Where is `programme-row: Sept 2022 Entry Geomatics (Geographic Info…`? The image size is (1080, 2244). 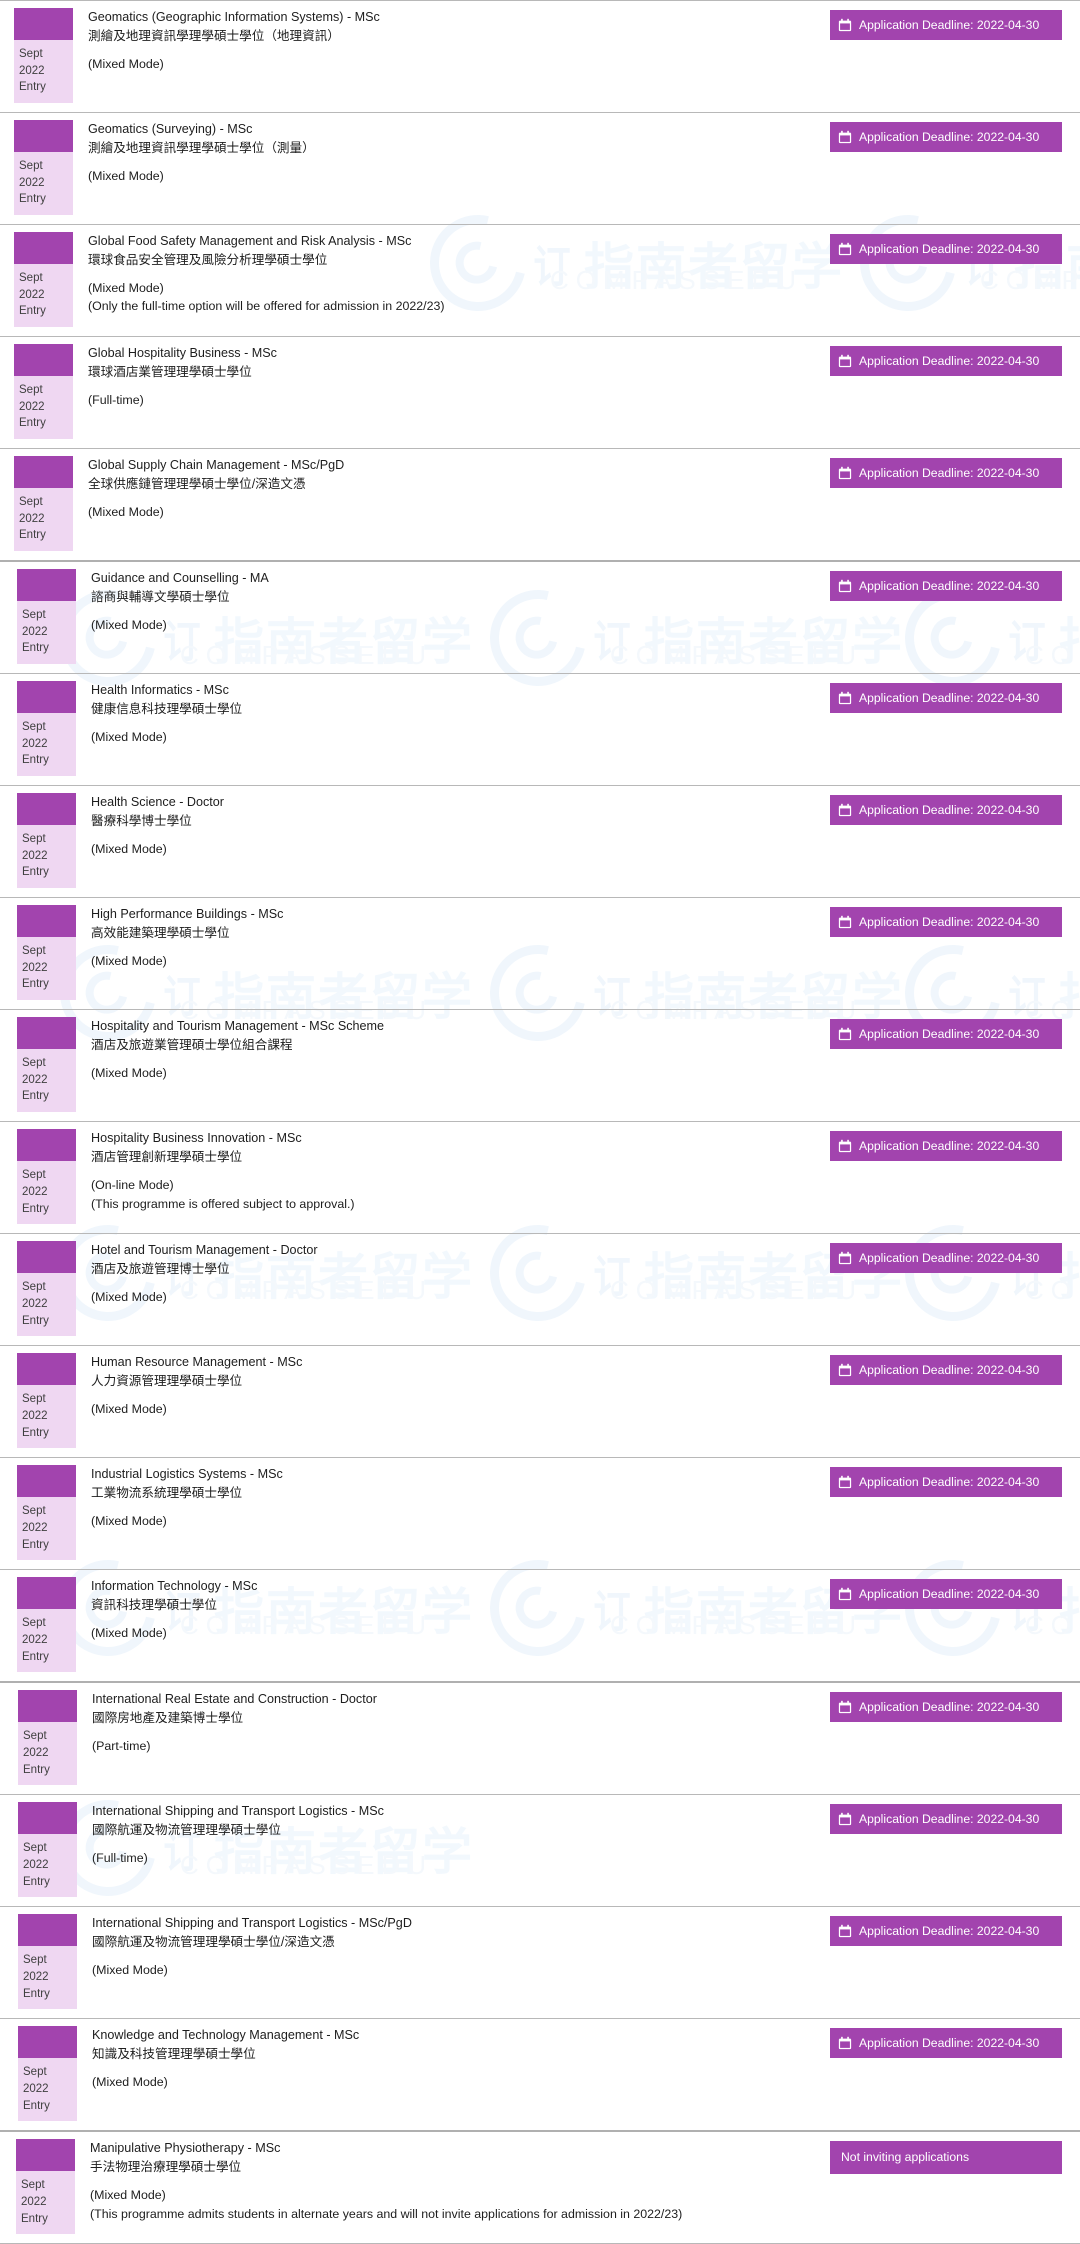
programme-row: Sept 2022 Entry Geomatics (Geographic Info… is located at coordinates (540, 56).